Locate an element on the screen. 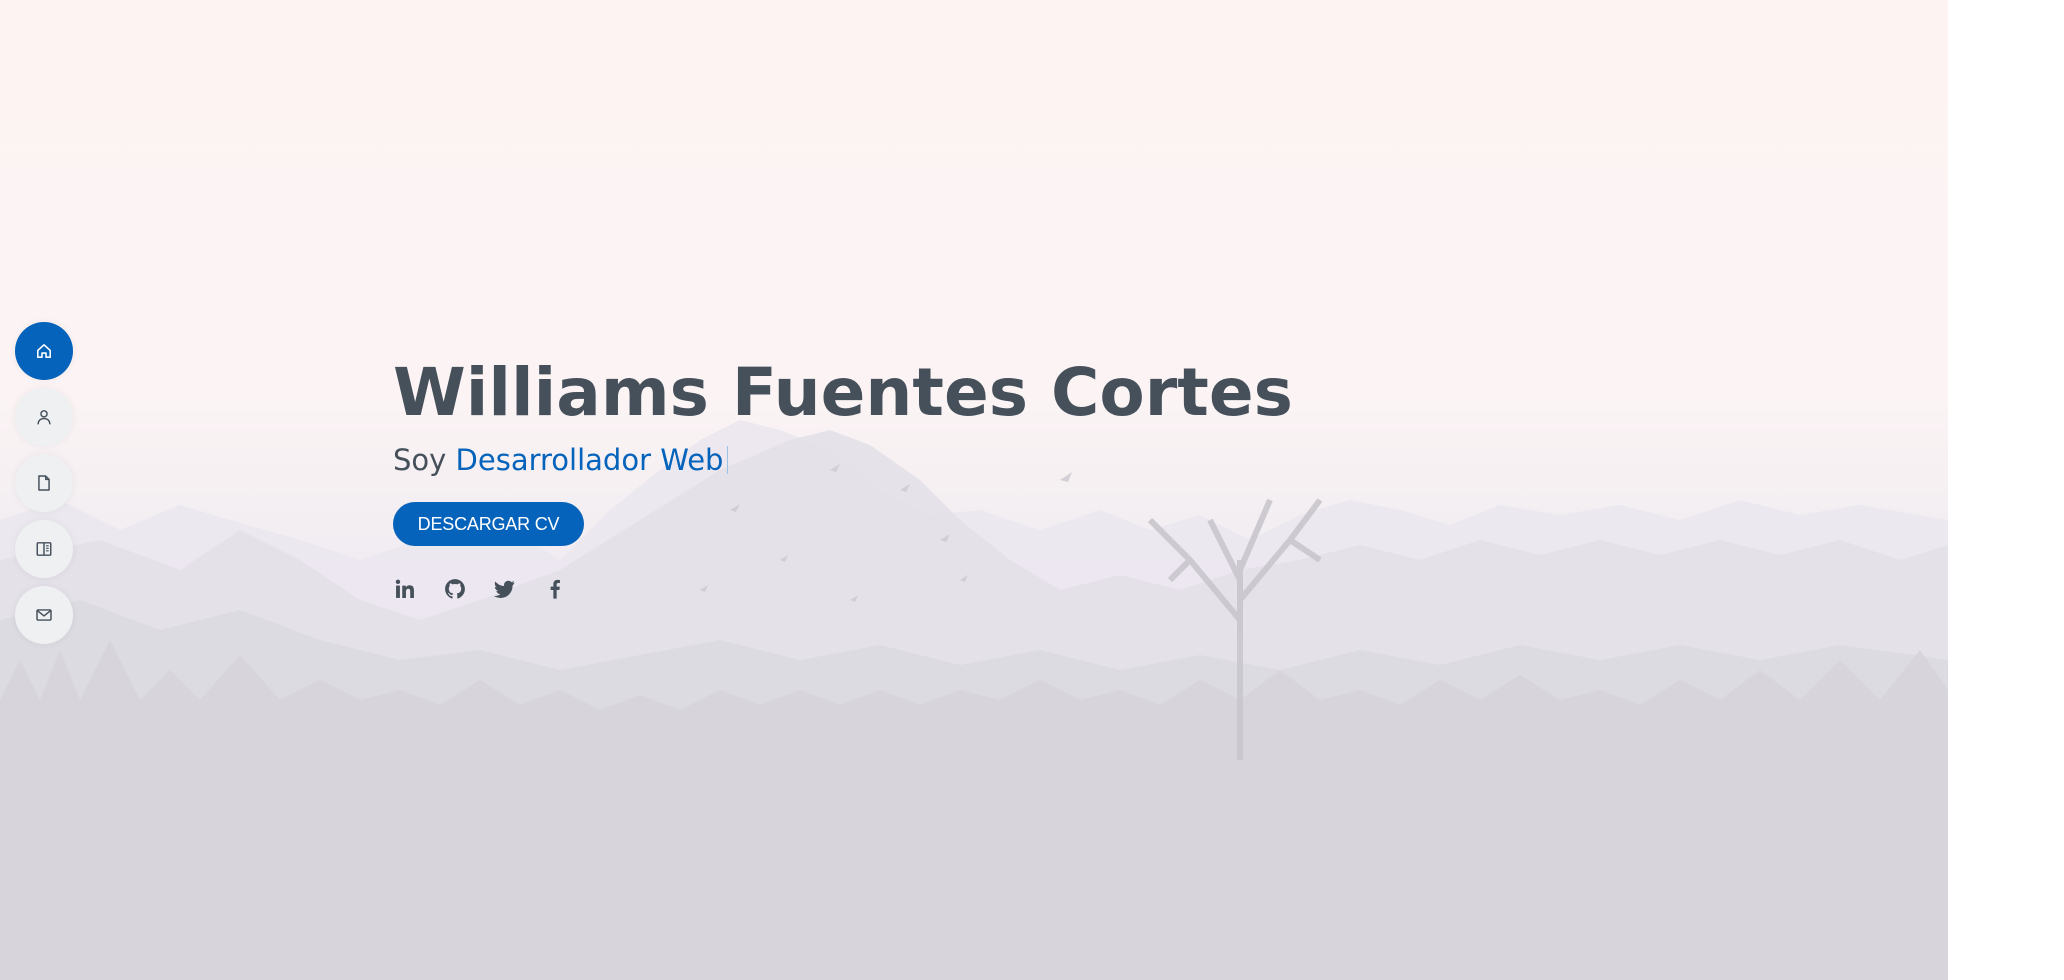 Image resolution: width=2064 pixels, height=980 pixels. hero-subtitle: Soy Desarrollador Web is located at coordinates (843, 460).